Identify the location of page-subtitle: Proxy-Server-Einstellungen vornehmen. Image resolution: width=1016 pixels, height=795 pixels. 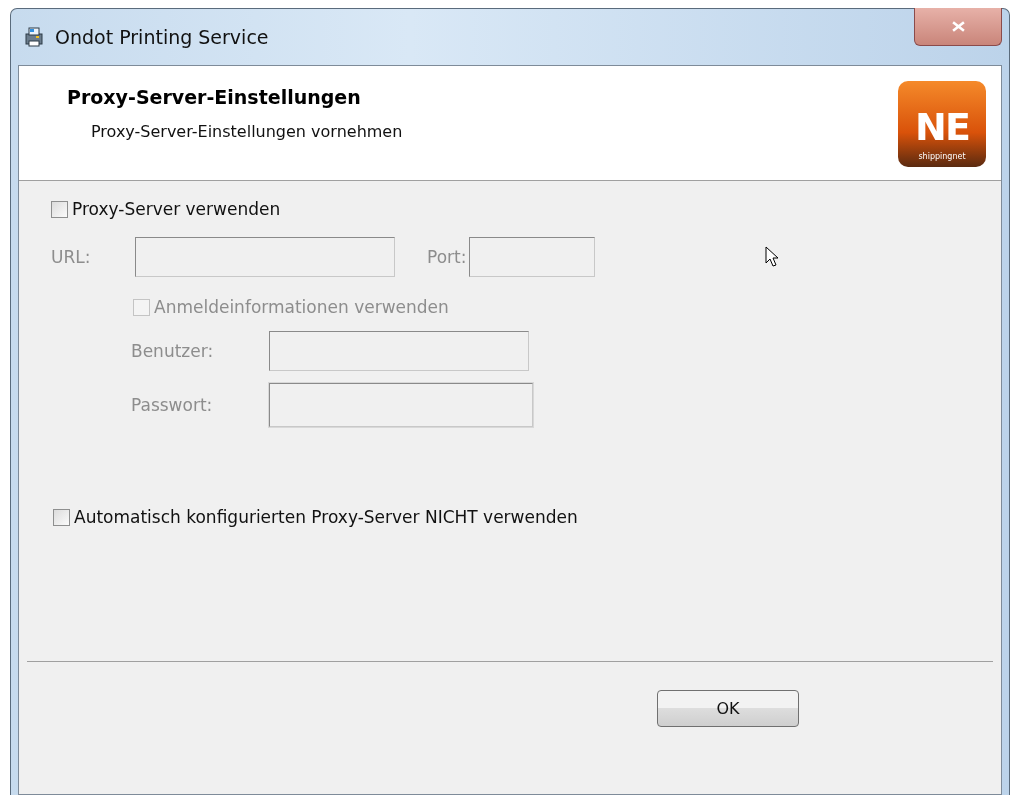
(247, 131).